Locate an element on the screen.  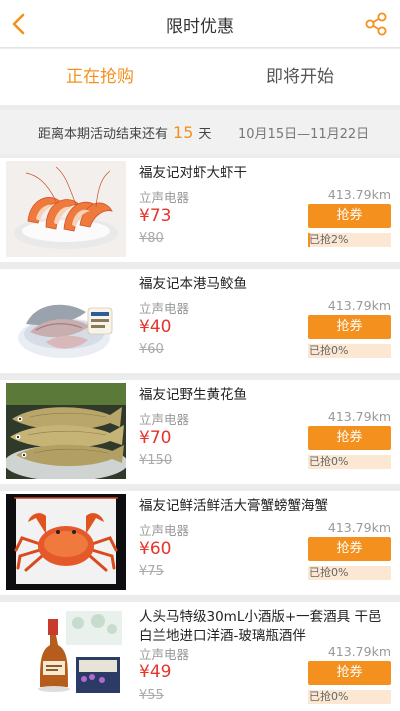
countdown-days: 15 is located at coordinates (183, 132).